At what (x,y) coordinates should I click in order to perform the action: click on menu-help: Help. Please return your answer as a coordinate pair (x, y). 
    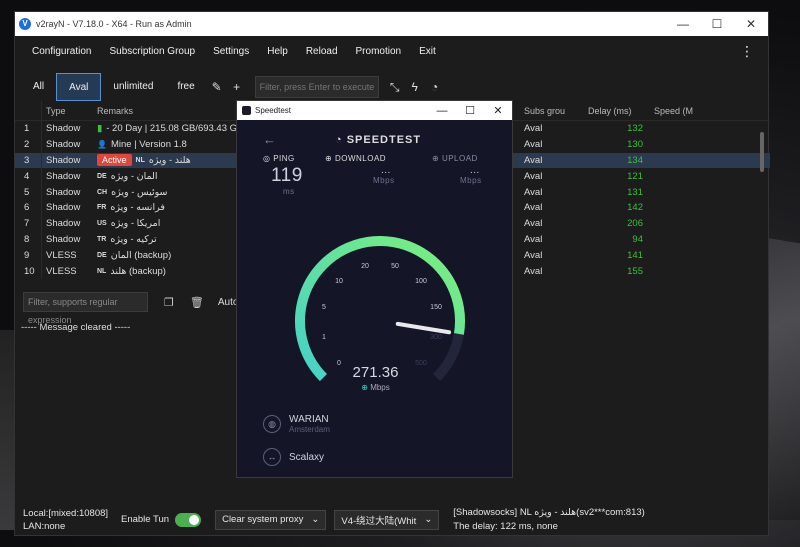
    Looking at the image, I should click on (277, 51).